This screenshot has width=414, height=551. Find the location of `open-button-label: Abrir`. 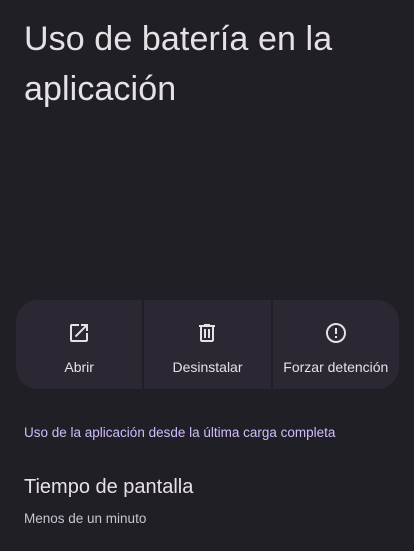

open-button-label: Abrir is located at coordinates (79, 367).